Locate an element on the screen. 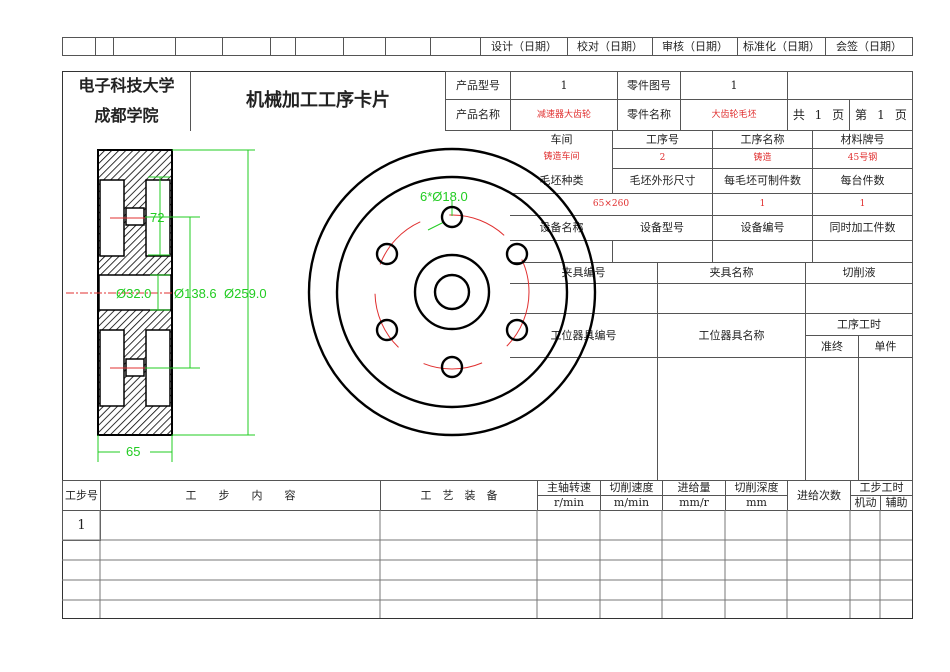 The width and height of the screenshot is (950, 672). dim-holes: 6*Ø18.0 is located at coordinates (444, 196).